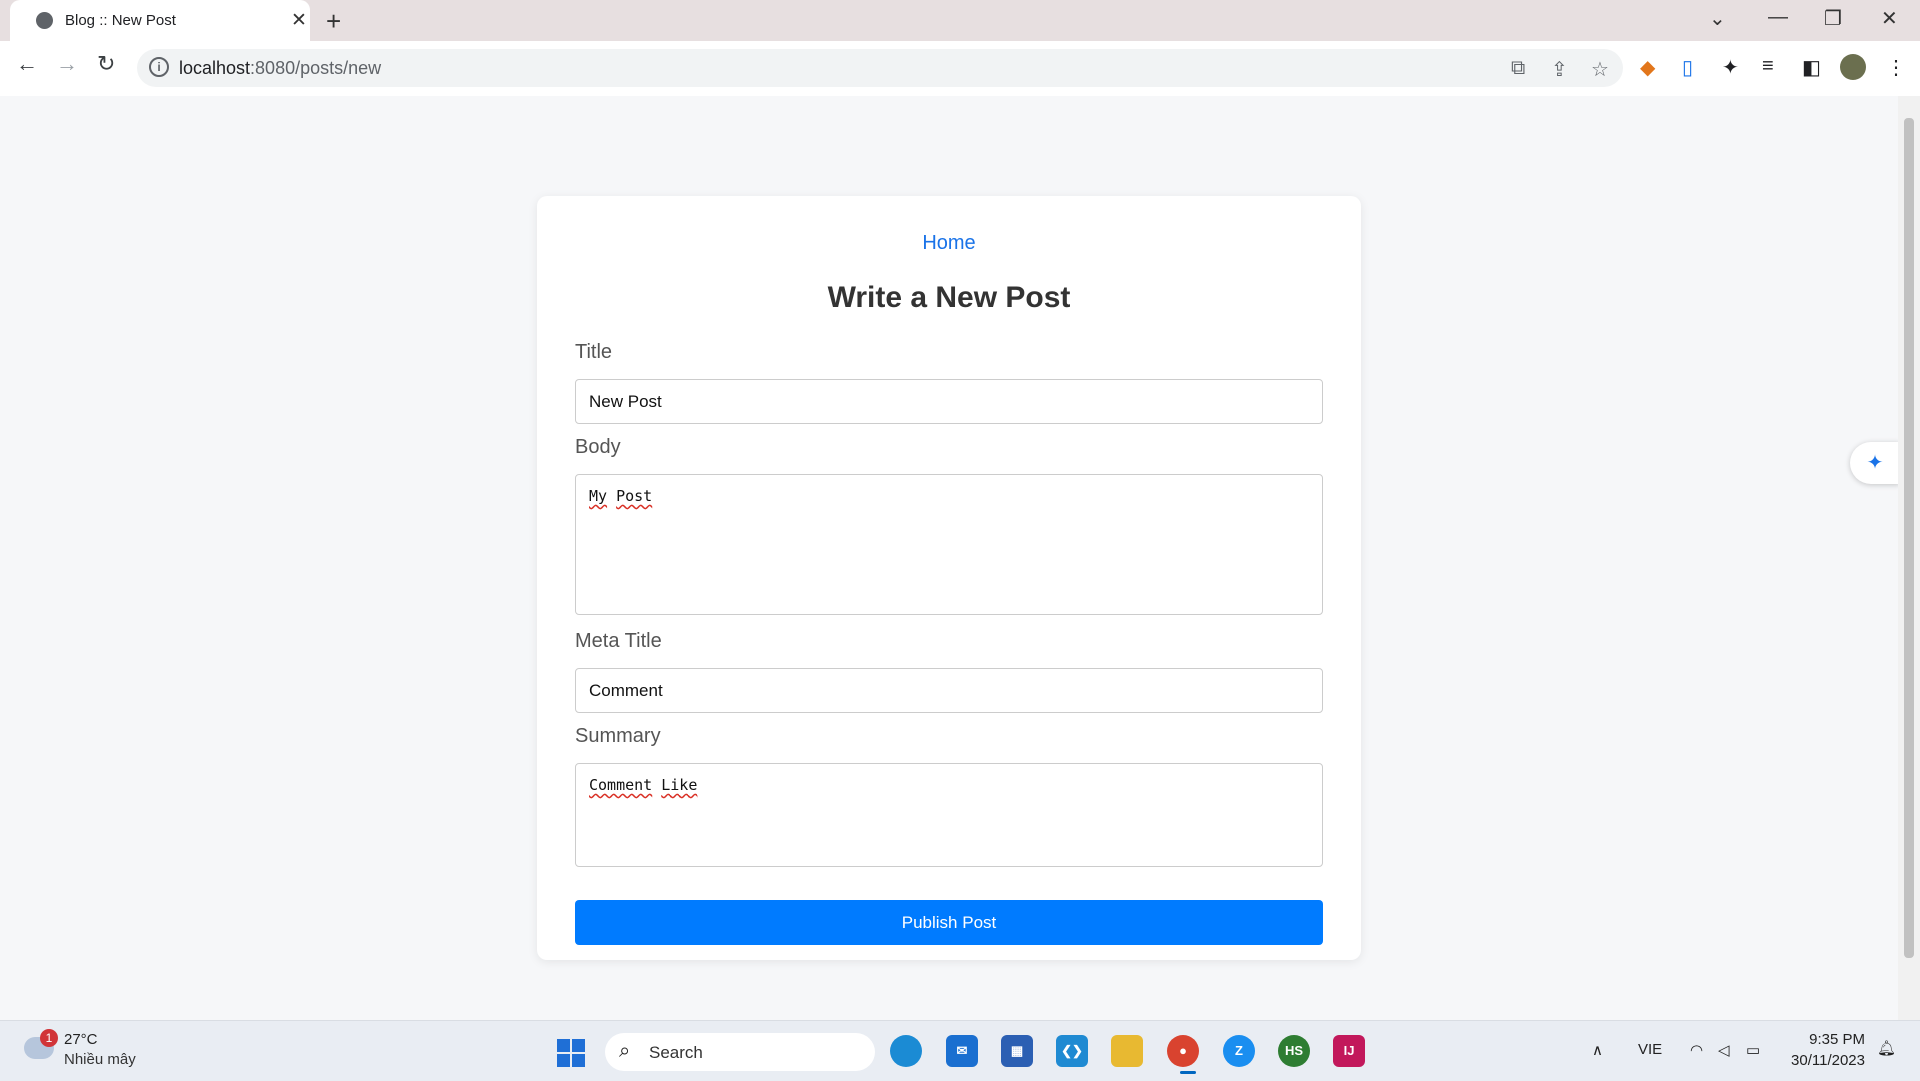  Describe the element at coordinates (1188, 1072) in the screenshot. I see `chrome-active-indicator` at that location.